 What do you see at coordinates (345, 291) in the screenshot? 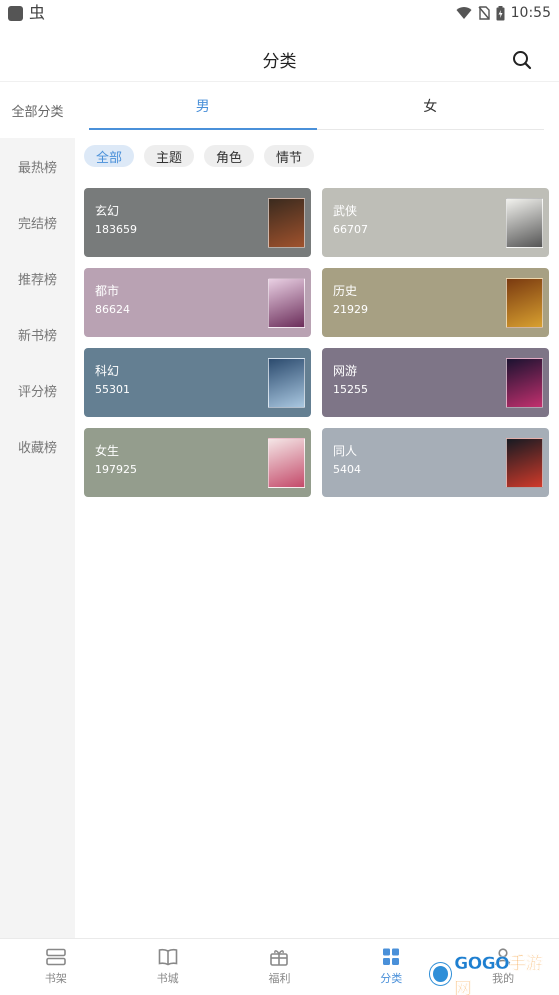
I see `category-name: 历史` at bounding box center [345, 291].